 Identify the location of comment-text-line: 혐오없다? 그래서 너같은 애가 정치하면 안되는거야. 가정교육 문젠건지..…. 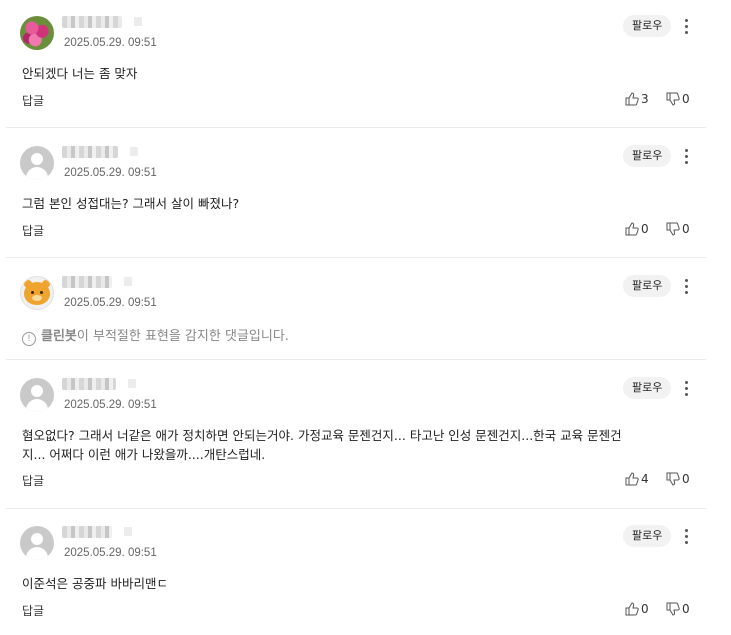
(322, 435).